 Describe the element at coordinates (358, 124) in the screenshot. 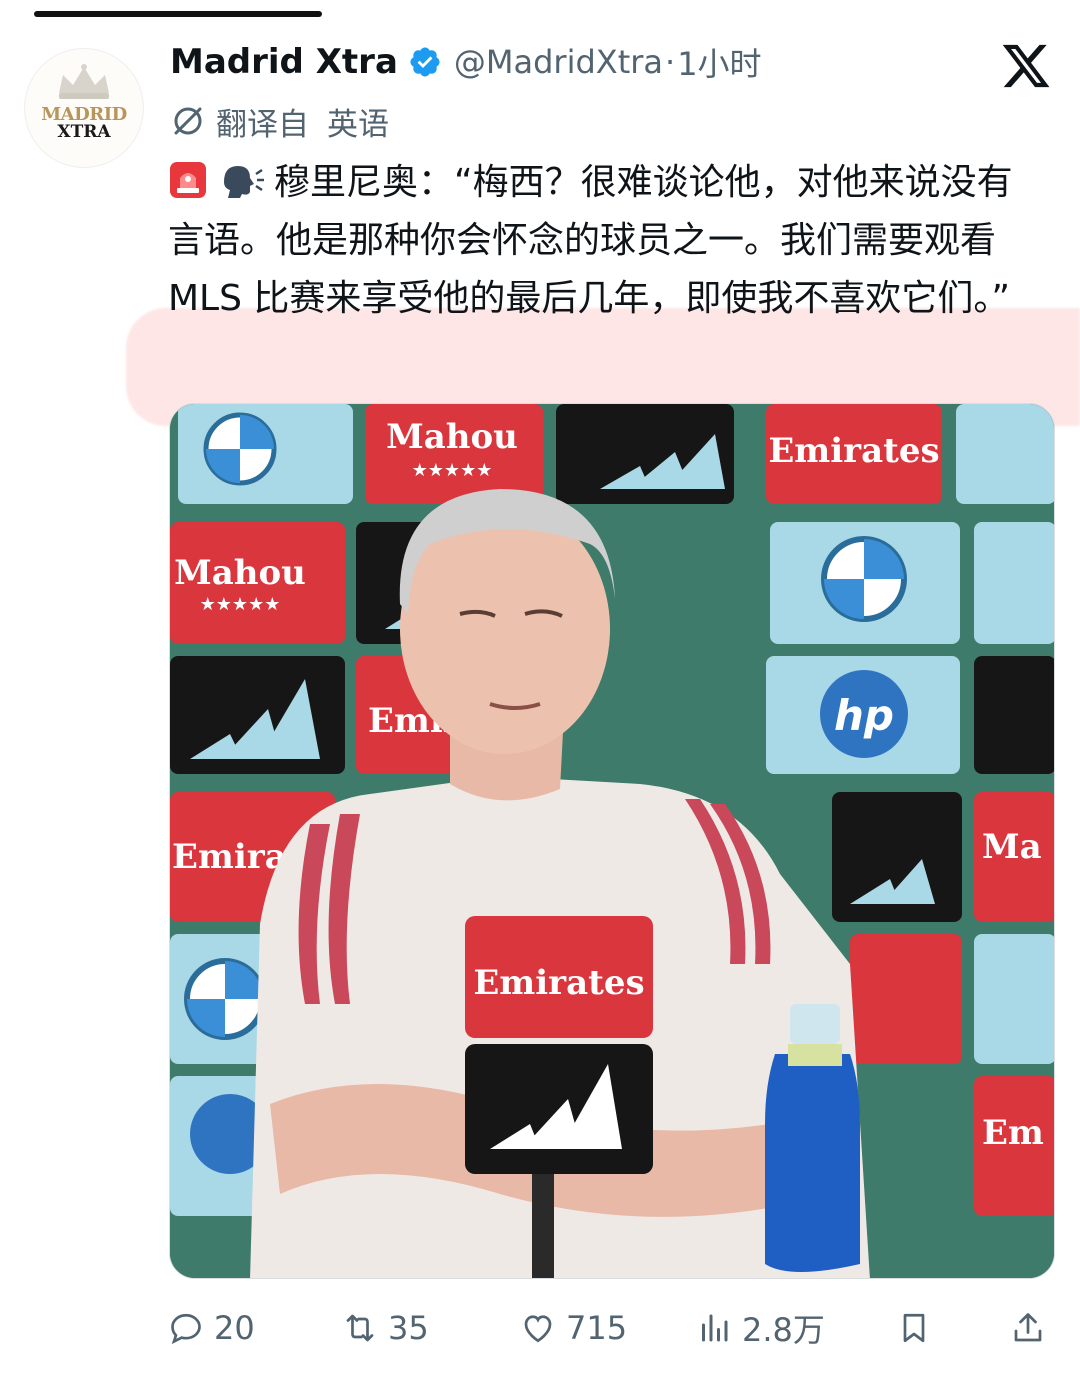

I see `translated-language: 英语` at that location.